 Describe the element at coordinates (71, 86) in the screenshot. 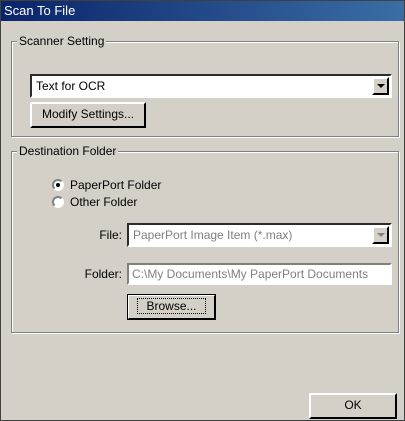

I see `scan-mode-value: Text for OCR` at that location.